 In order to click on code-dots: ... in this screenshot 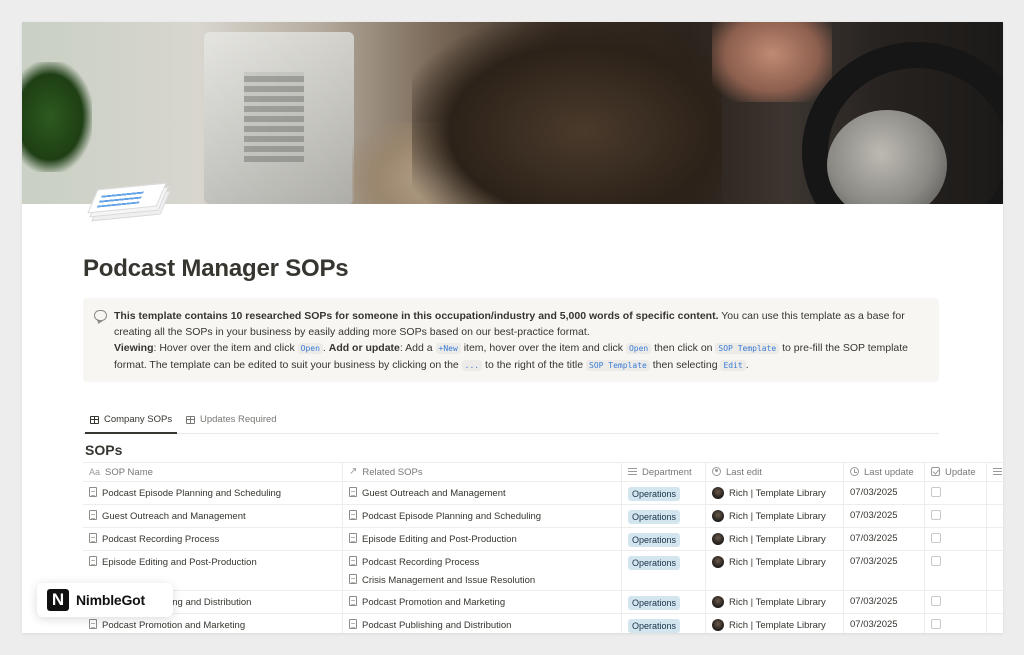, I will do `click(472, 365)`.